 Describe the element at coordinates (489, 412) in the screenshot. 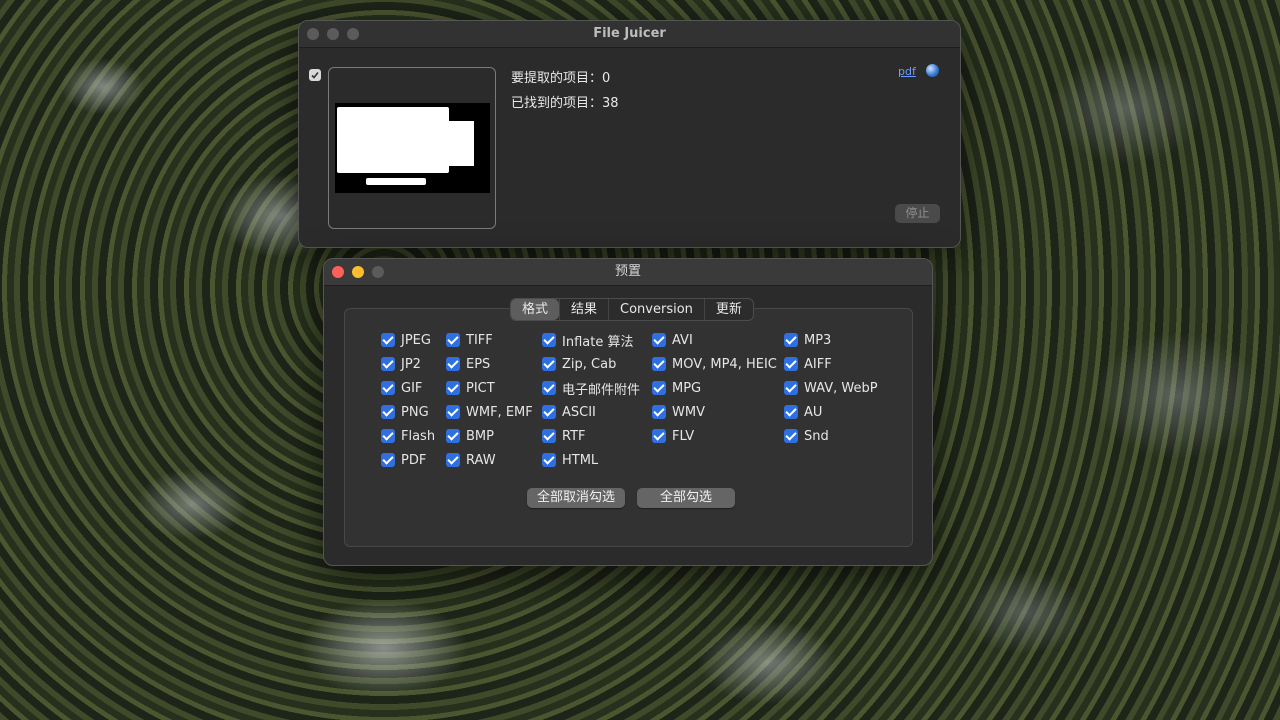

I see `format-checkbox: WMF, EMF` at that location.